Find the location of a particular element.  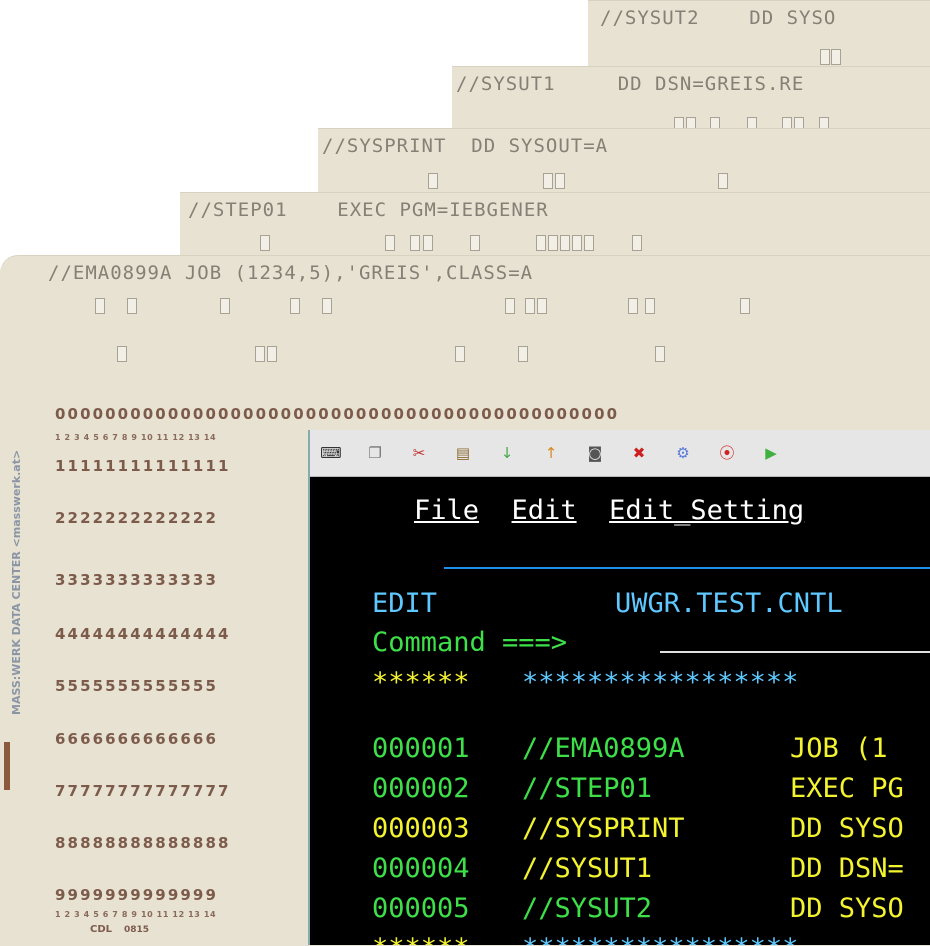

column-numbers-bottom: 1 2 3 4 5 6 7 8 9 10 11 12 13 14 is located at coordinates (136, 914).